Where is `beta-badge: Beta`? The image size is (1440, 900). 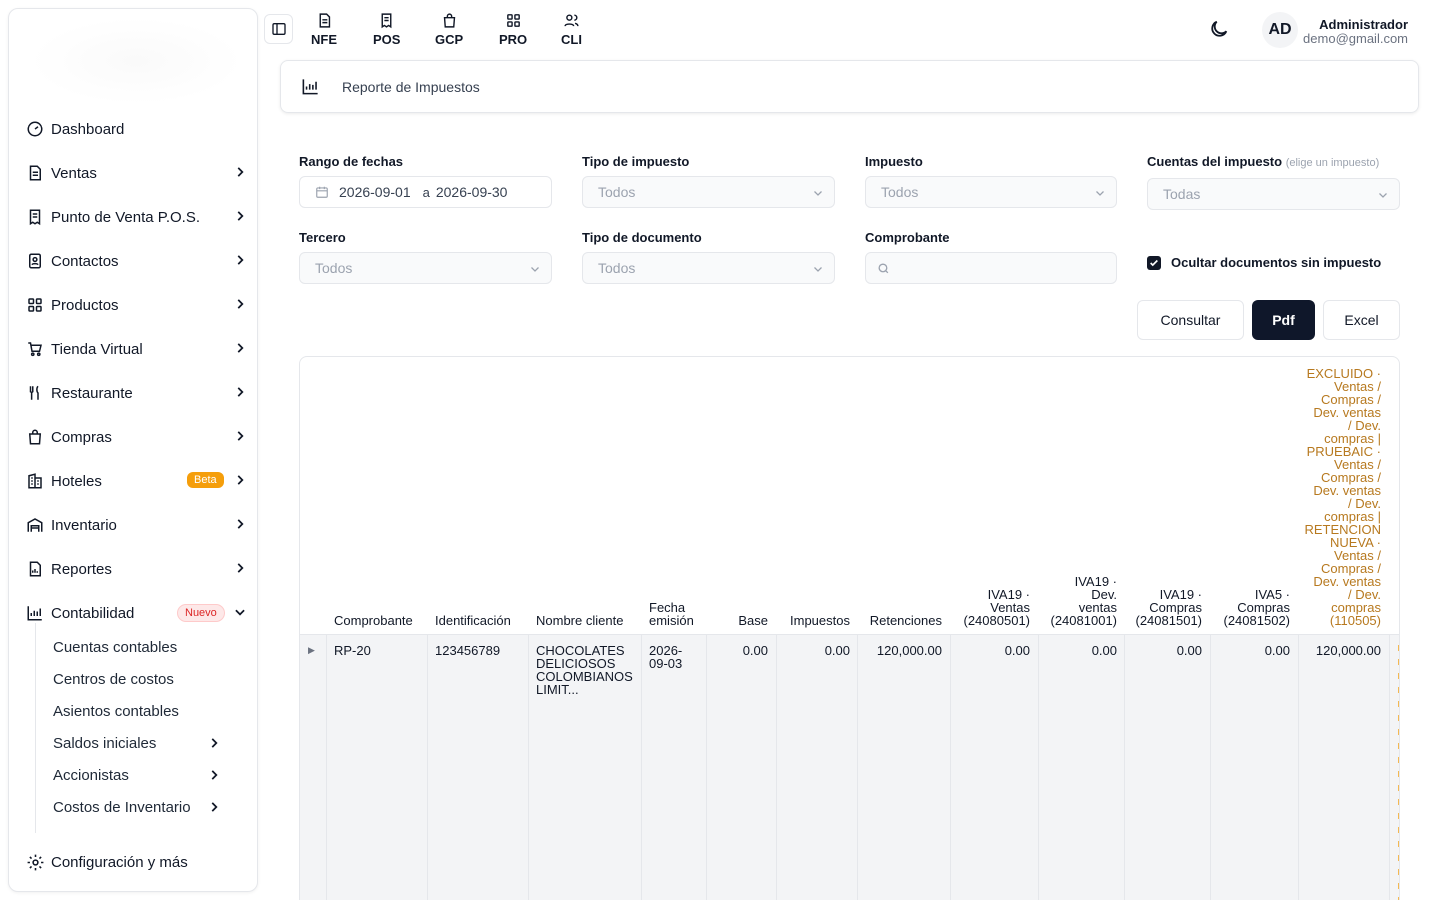
beta-badge: Beta is located at coordinates (205, 480).